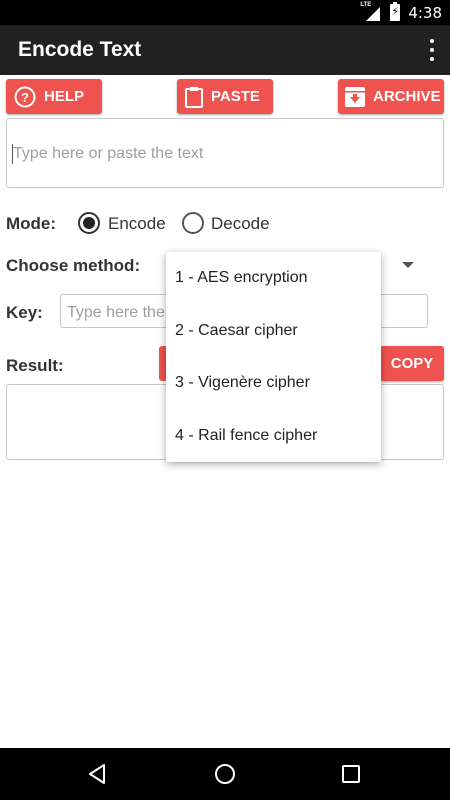 The image size is (450, 800). I want to click on dropdown-item-aes: 1 - AES encryption, so click(241, 278).